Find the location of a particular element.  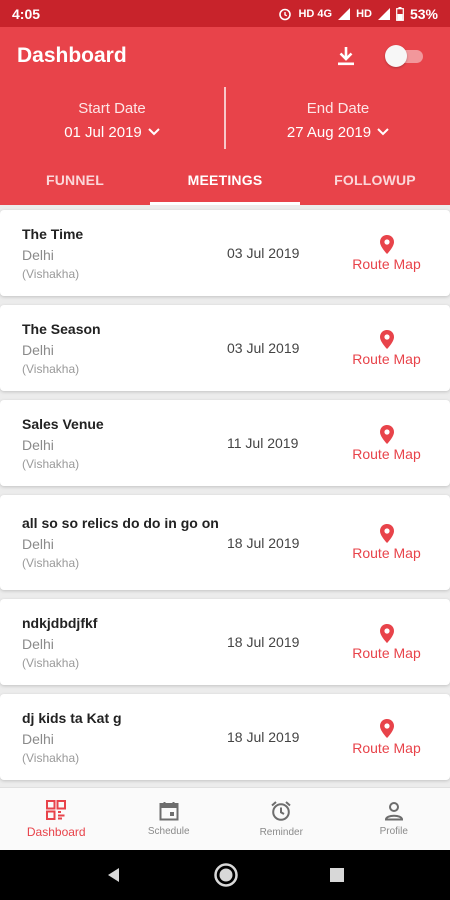

start-date-label: Start Date is located at coordinates (112, 108).